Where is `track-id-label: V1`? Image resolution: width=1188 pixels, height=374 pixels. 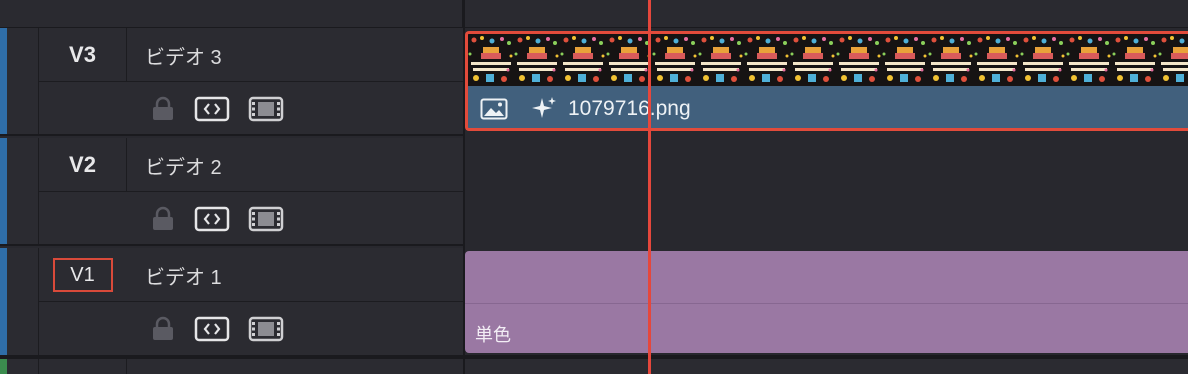
track-id-label: V1 is located at coordinates (82, 274).